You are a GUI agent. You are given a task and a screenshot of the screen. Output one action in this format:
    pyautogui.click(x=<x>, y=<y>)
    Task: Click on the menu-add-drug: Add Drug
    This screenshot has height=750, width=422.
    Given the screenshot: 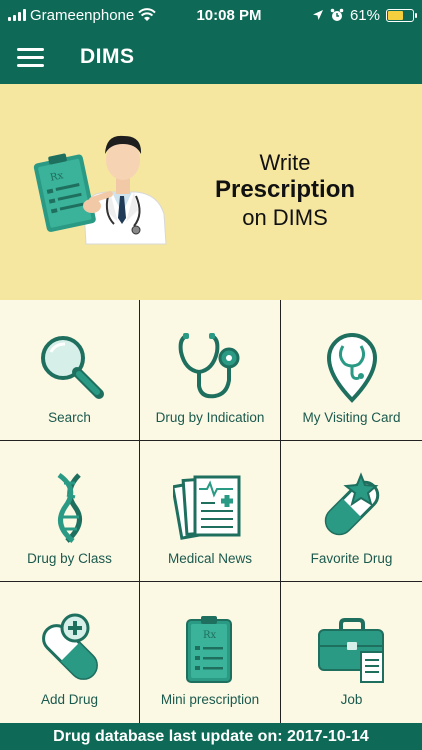 What is the action you would take?
    pyautogui.click(x=70, y=652)
    